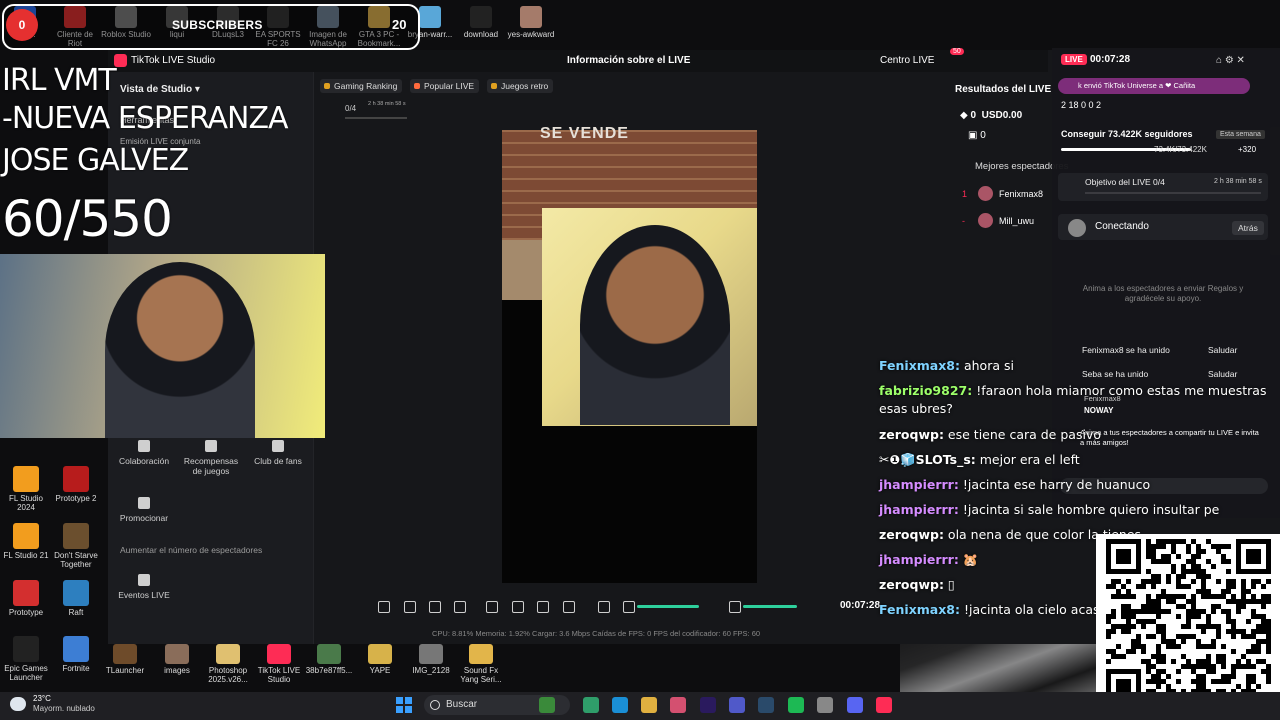  I want to click on spotify-icon, so click(796, 705).